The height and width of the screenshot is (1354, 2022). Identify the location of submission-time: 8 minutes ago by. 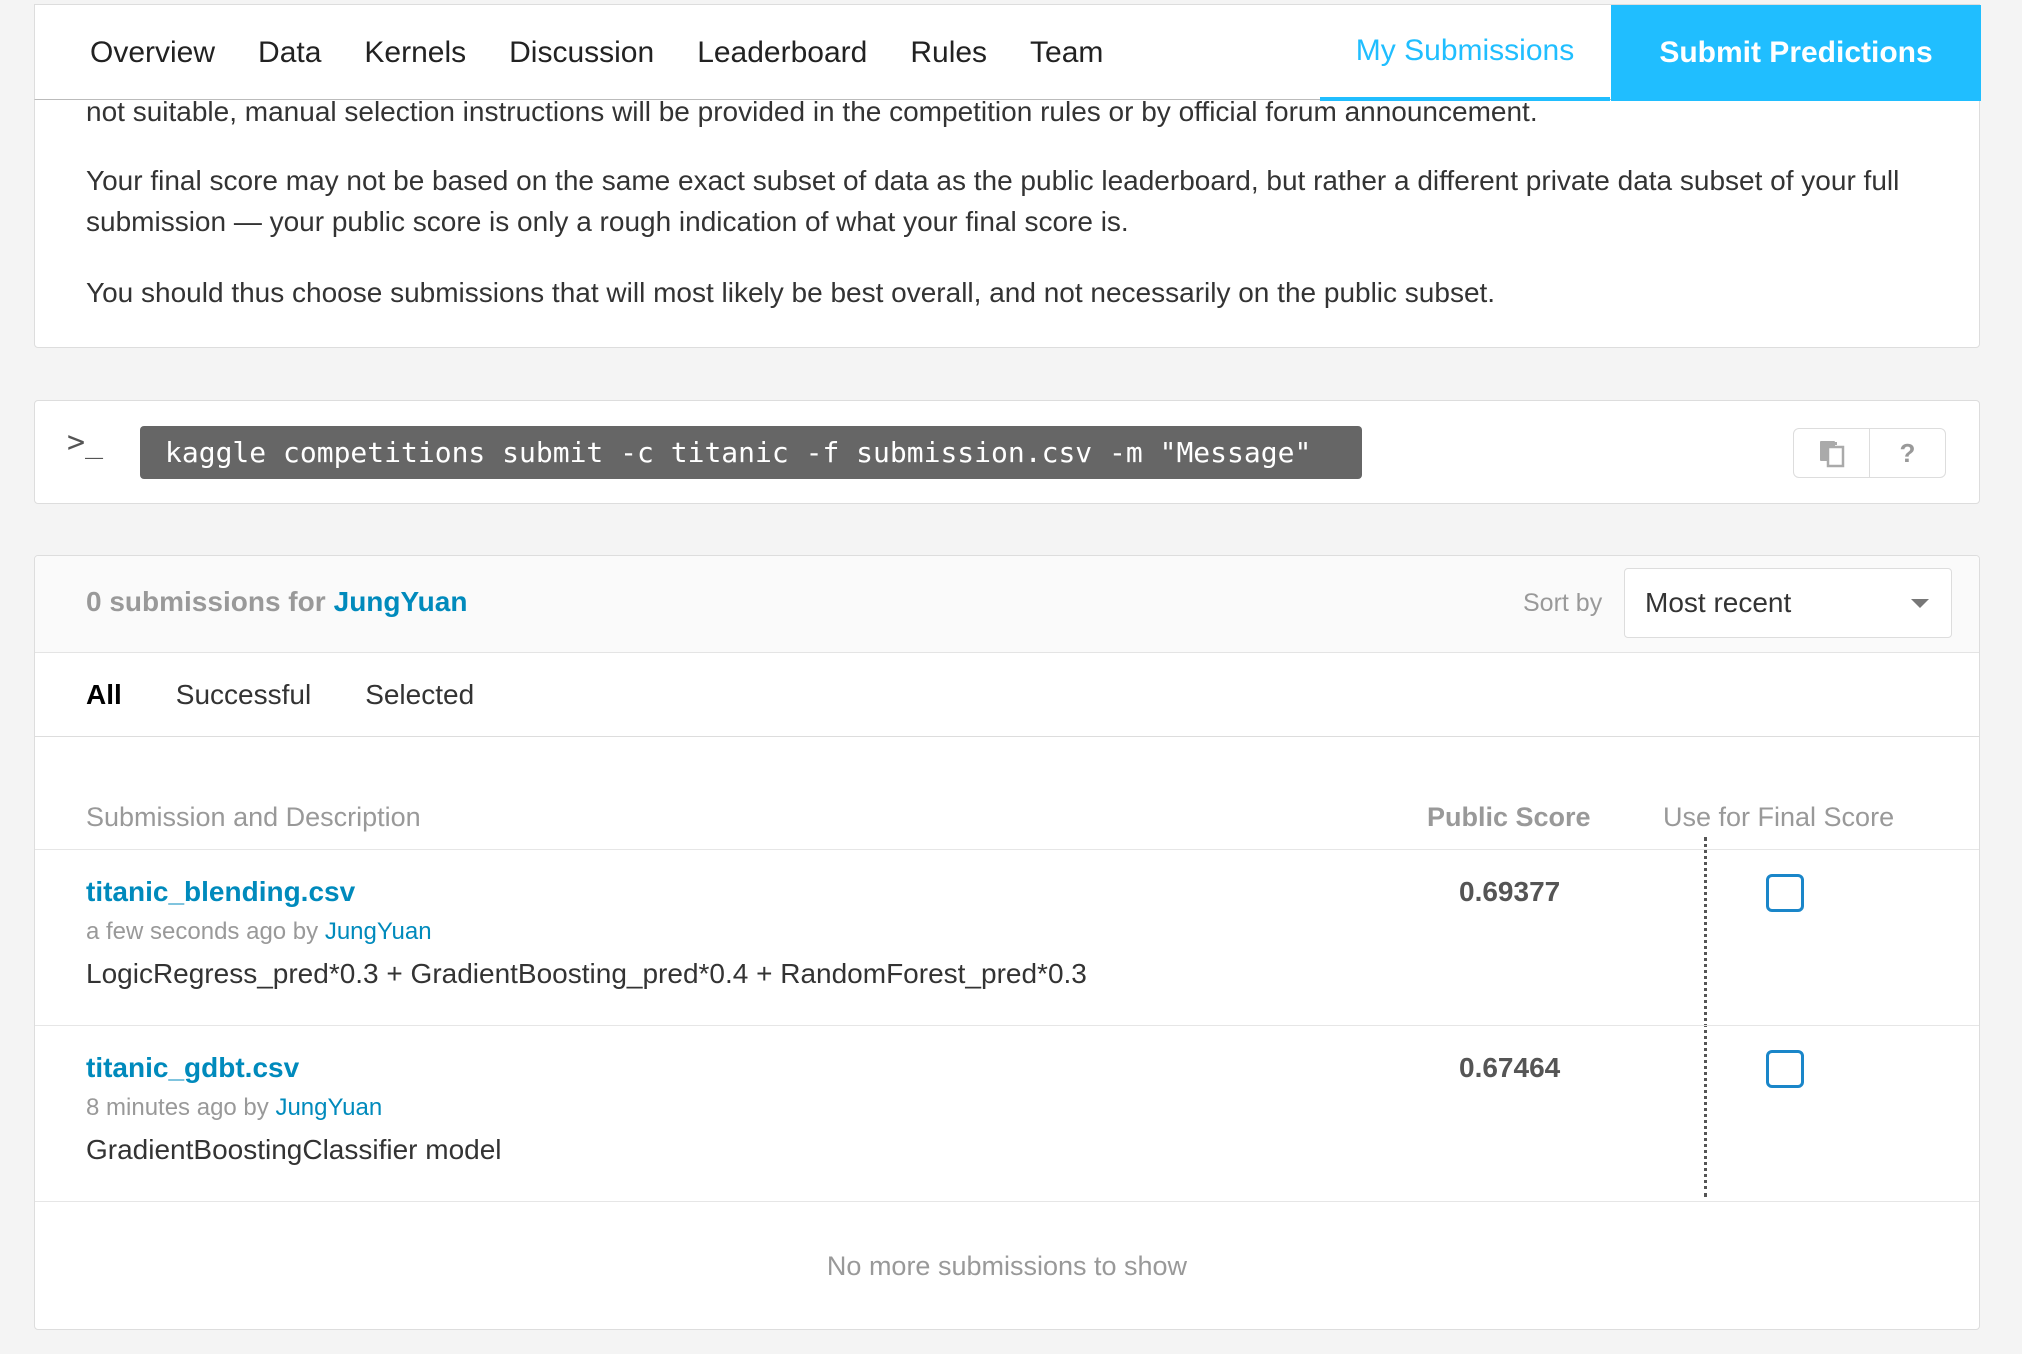
(177, 1107).